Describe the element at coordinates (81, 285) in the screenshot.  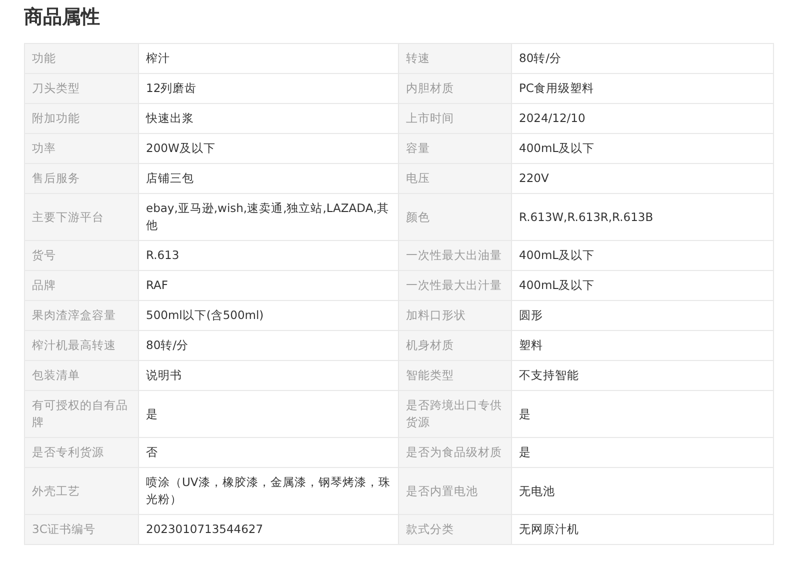
I see `attribute-name: 品牌` at that location.